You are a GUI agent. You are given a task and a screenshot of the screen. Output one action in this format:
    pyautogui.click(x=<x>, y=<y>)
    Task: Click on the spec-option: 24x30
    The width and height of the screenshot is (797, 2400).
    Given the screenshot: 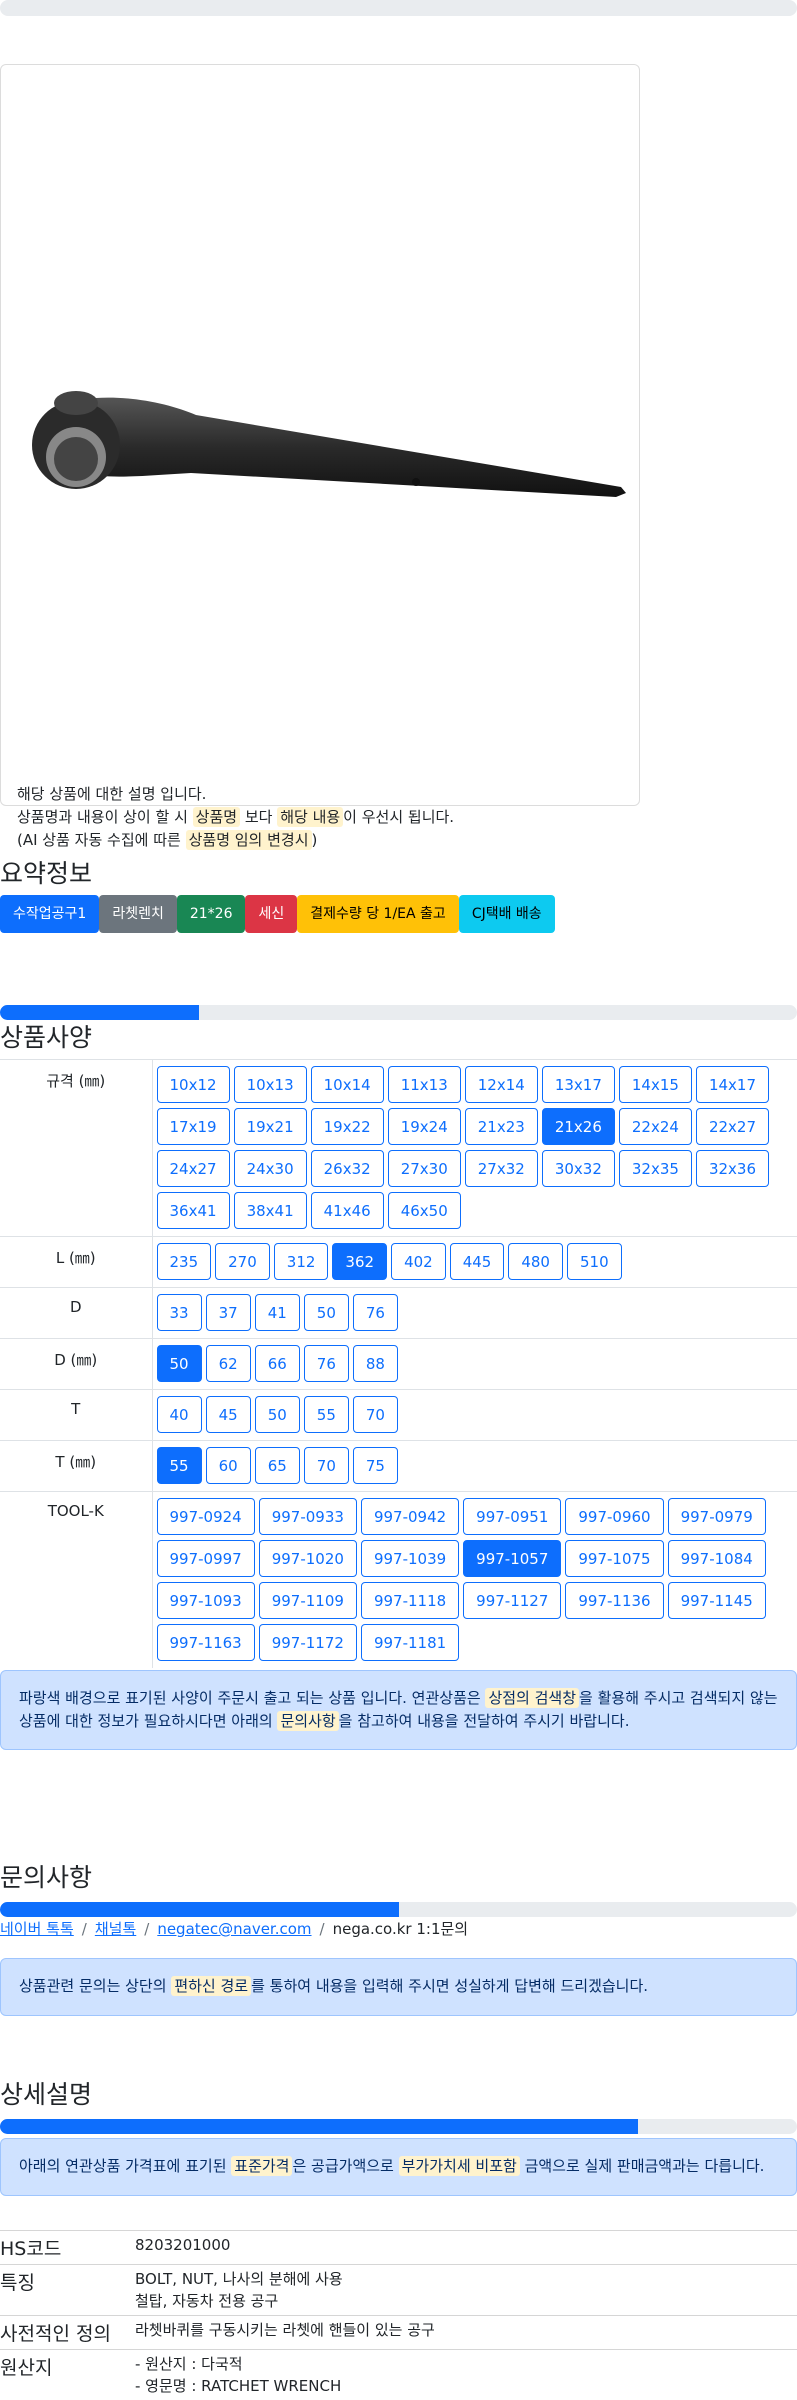 What is the action you would take?
    pyautogui.click(x=270, y=1168)
    